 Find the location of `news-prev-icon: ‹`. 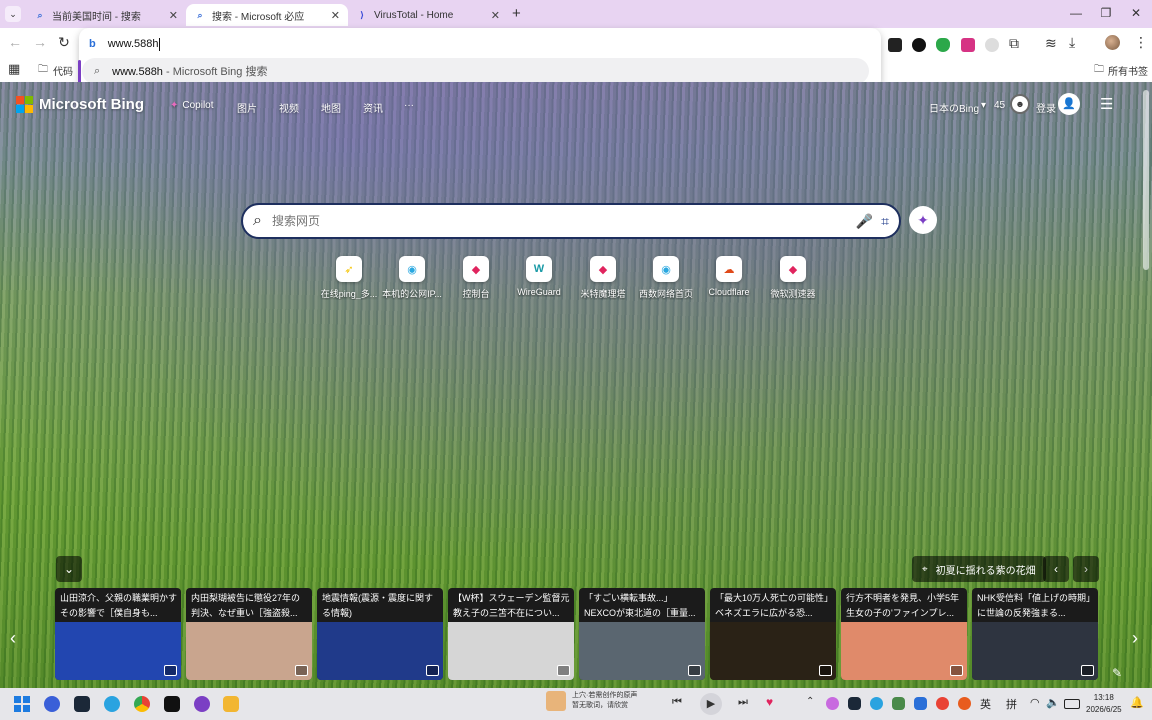

news-prev-icon: ‹ is located at coordinates (13, 638).